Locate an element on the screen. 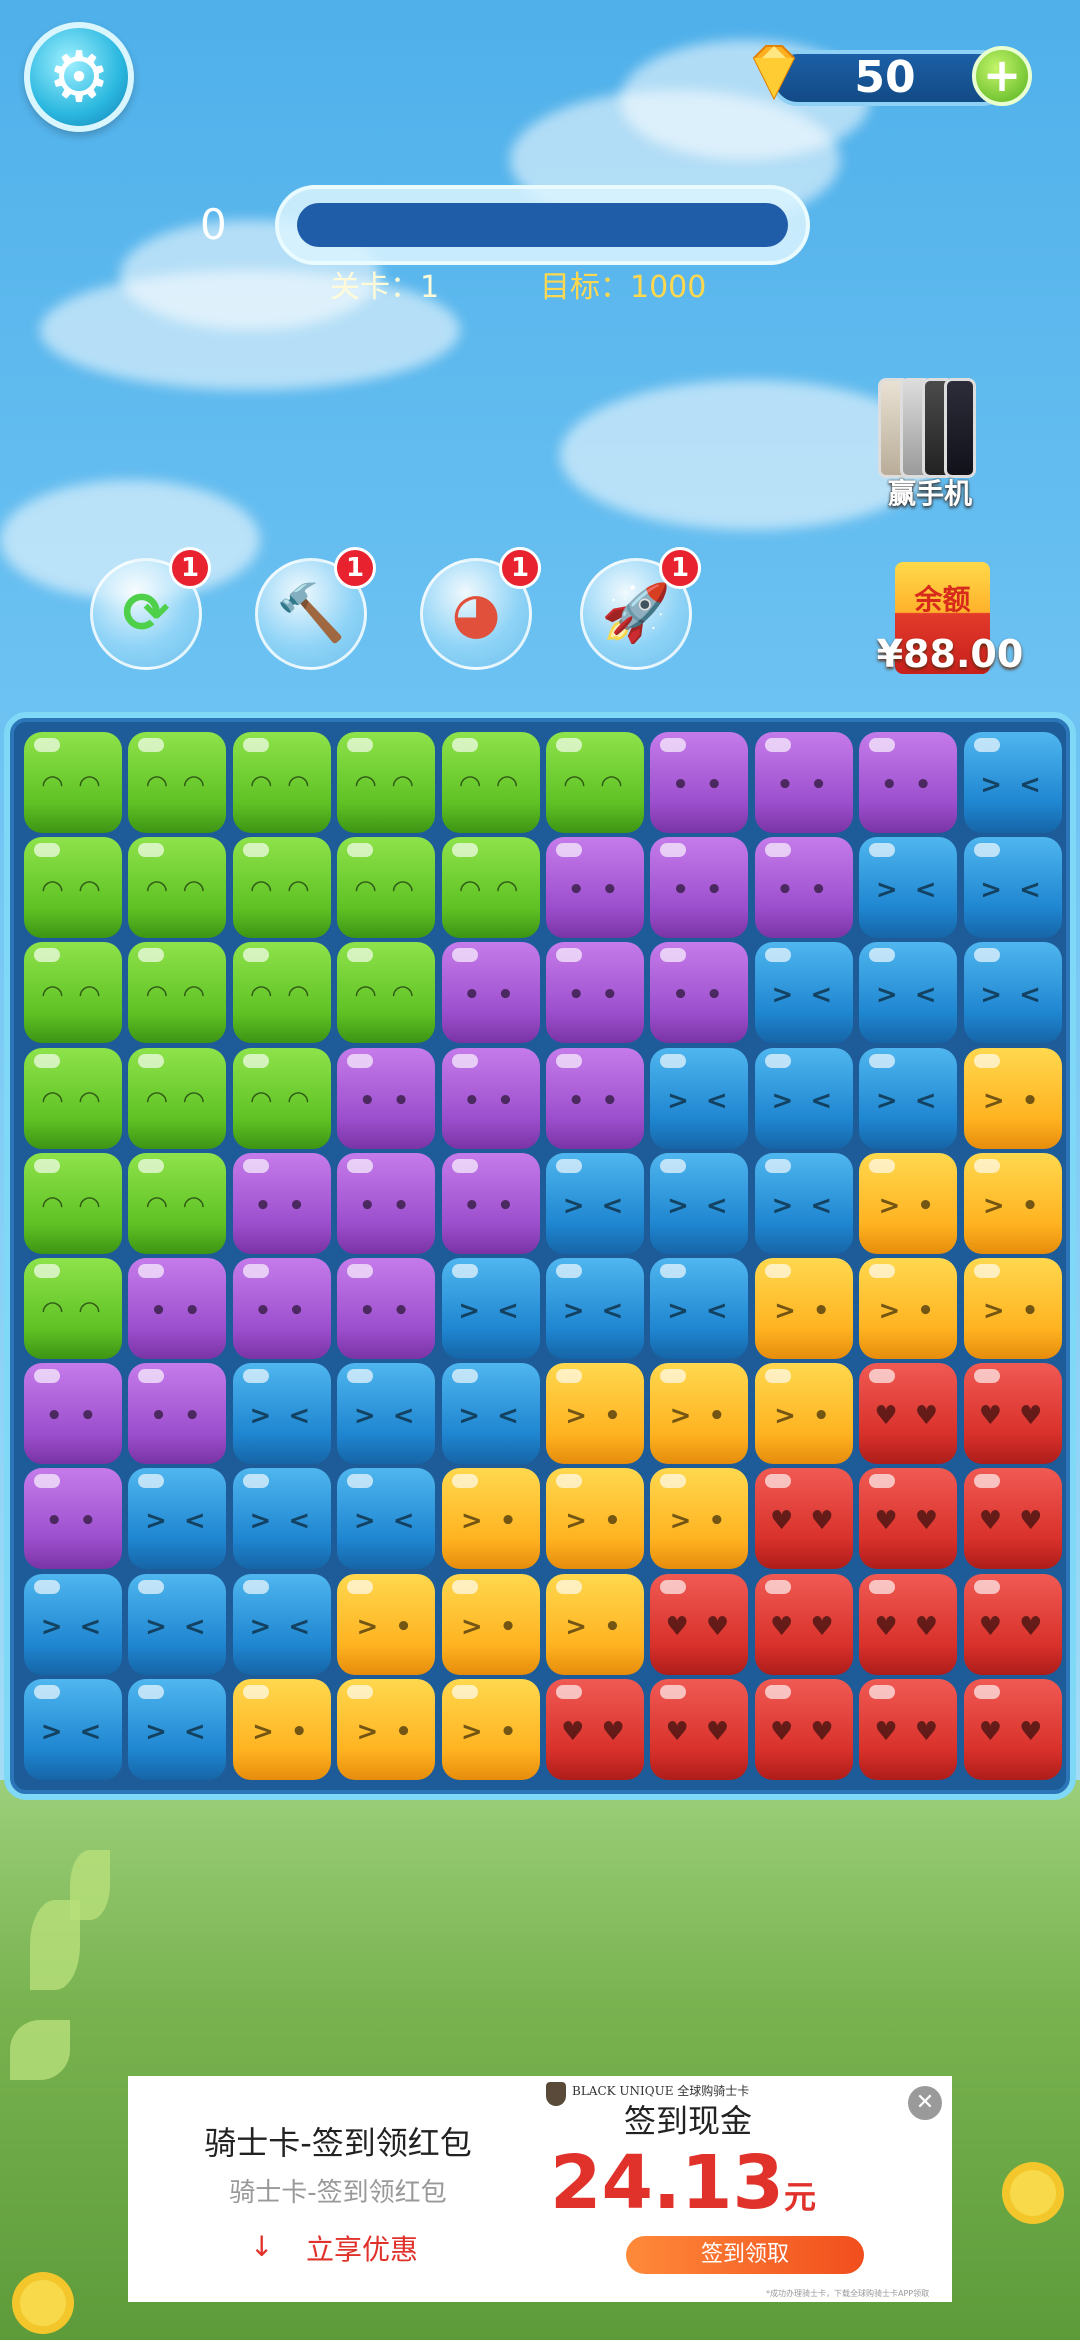 The height and width of the screenshot is (2340, 1080). ad-cta-link: 立享优惠 is located at coordinates (362, 2248).